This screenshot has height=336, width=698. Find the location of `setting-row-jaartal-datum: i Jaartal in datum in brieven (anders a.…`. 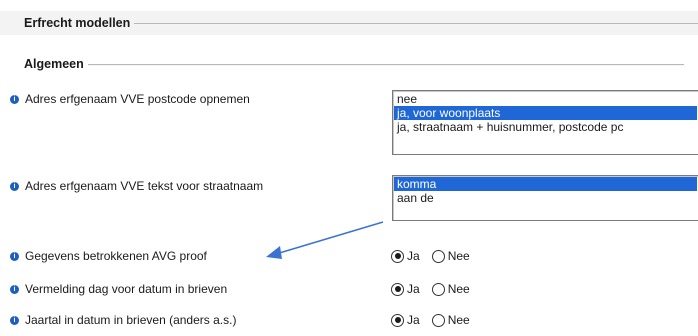

setting-row-jaartal-datum: i Jaartal in datum in brieven (anders a.… is located at coordinates (123, 320).